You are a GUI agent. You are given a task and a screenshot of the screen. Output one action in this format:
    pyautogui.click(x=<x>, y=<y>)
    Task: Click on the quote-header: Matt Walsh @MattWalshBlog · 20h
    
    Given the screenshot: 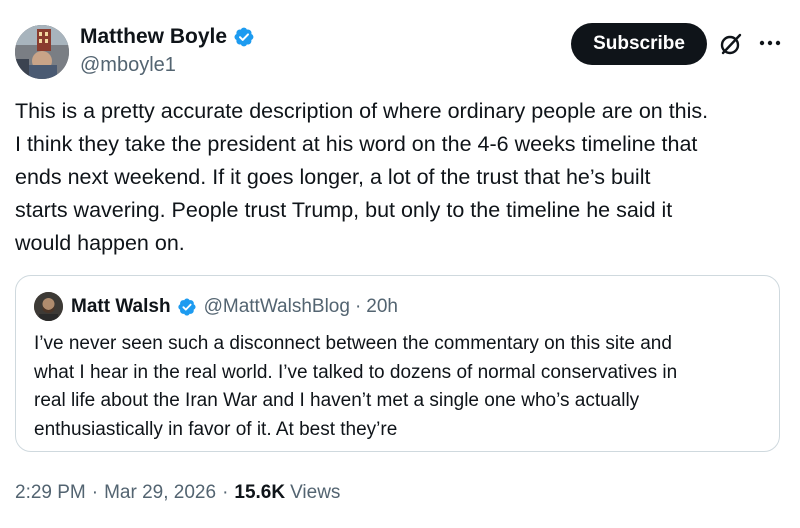 What is the action you would take?
    pyautogui.click(x=234, y=307)
    